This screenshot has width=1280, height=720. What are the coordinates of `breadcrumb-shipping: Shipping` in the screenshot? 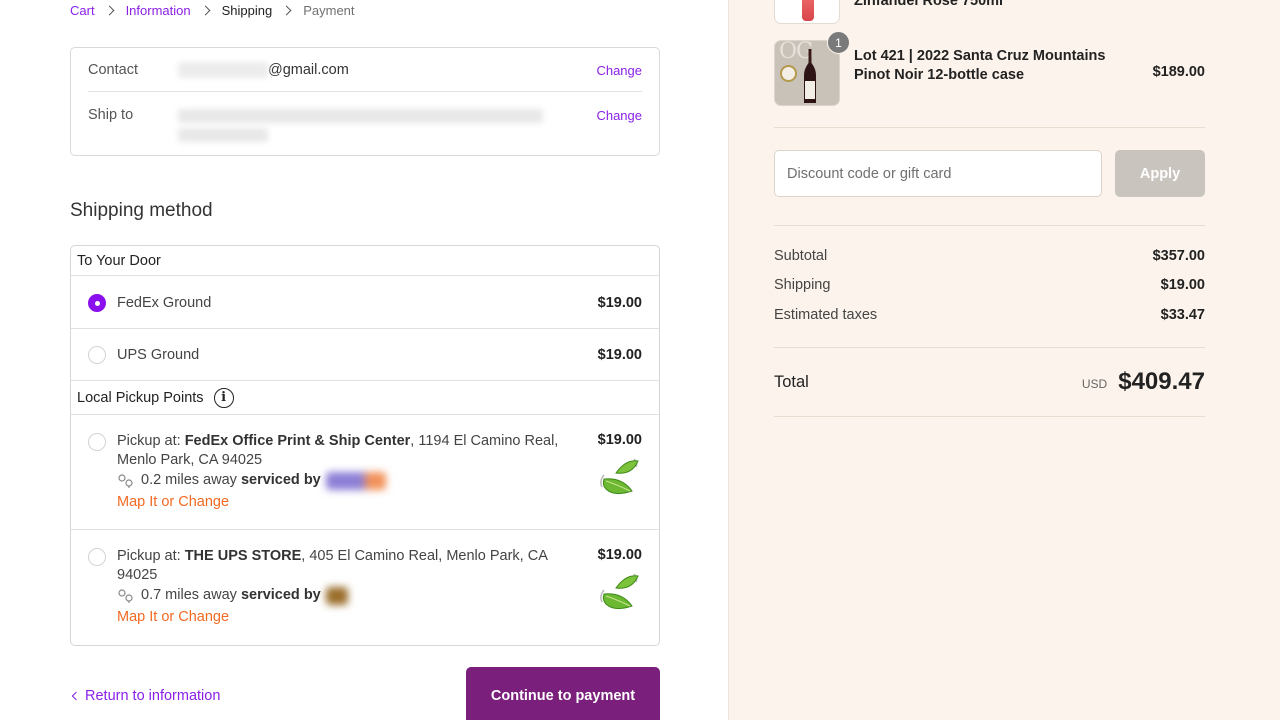 It's located at (247, 10).